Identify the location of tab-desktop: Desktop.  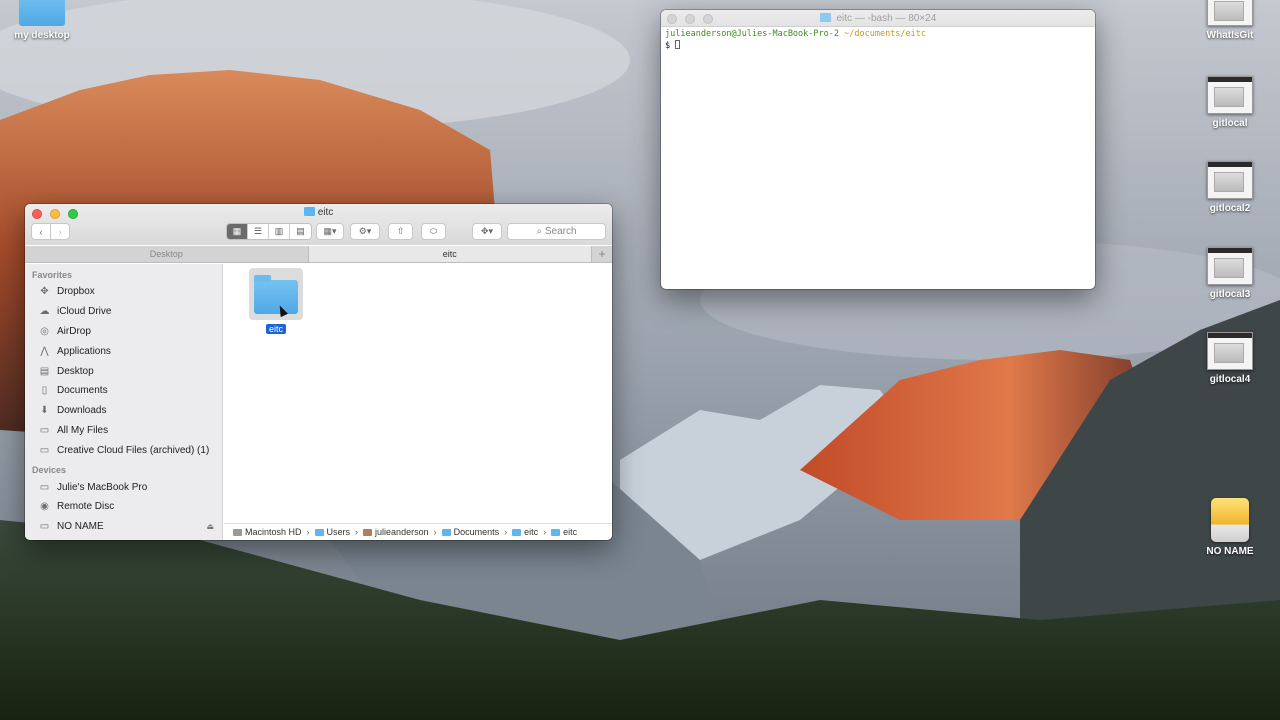
(167, 254).